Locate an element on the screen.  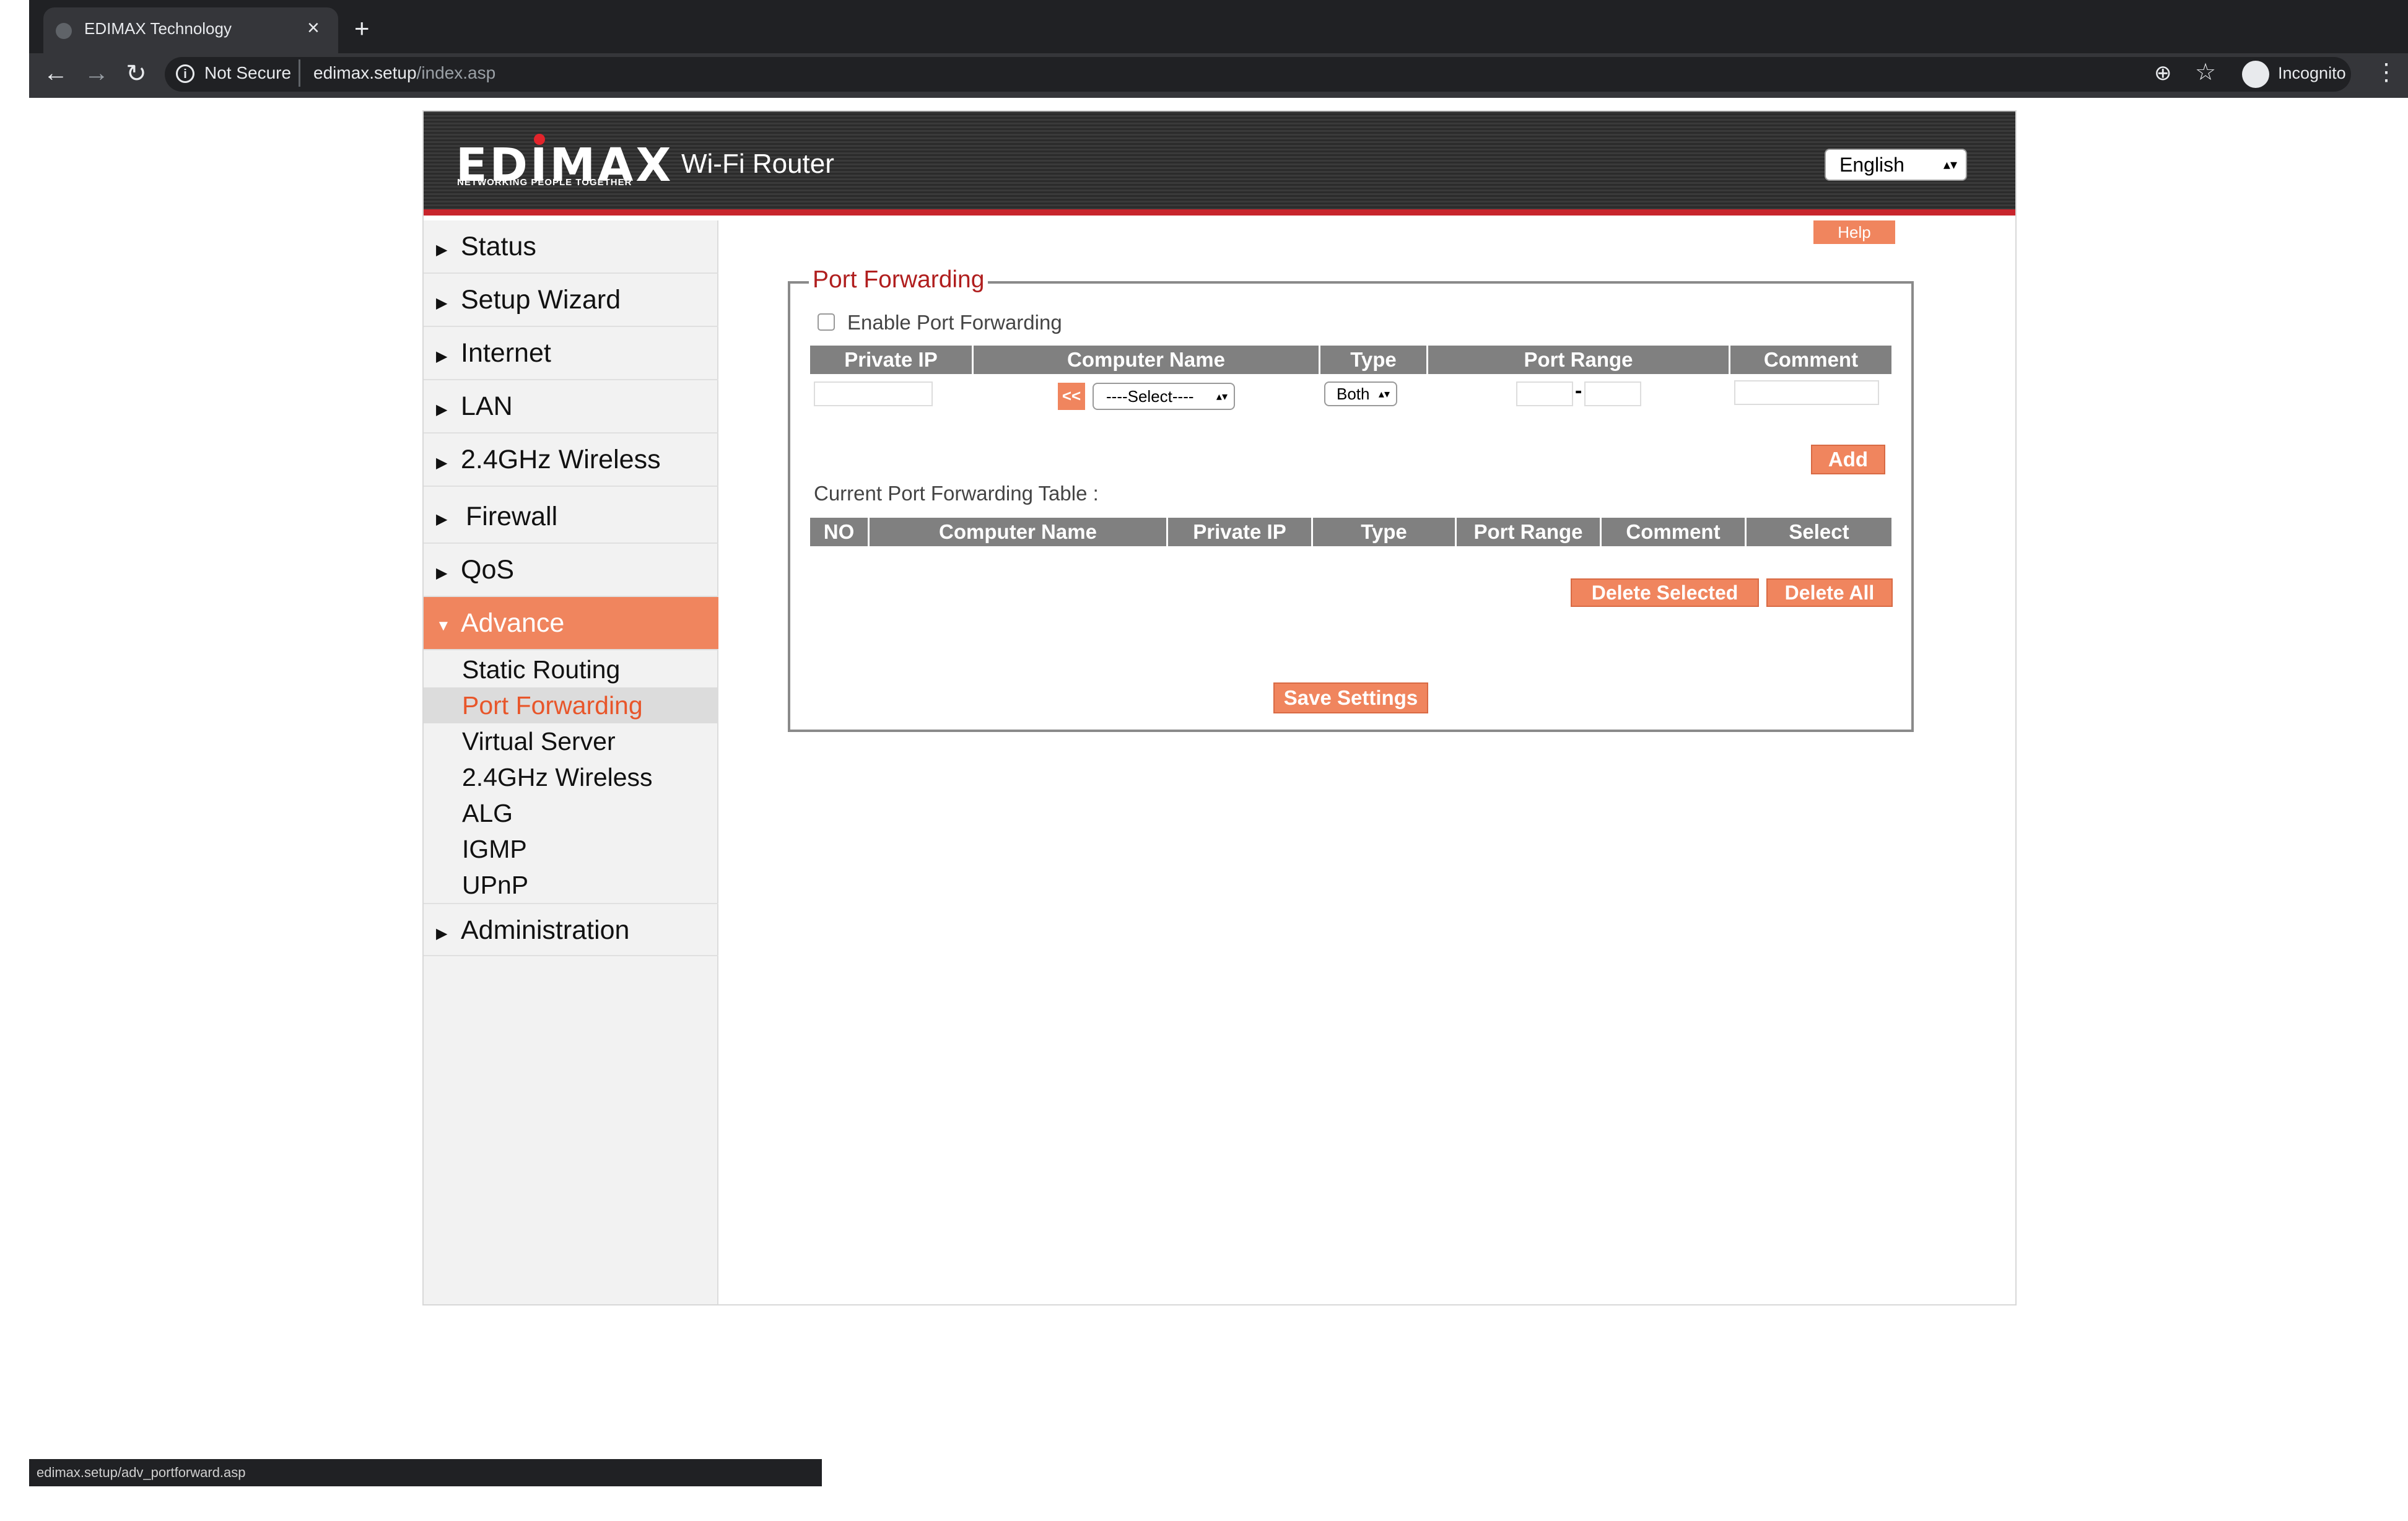
sidebar-item-label: Firewall is located at coordinates (512, 516).